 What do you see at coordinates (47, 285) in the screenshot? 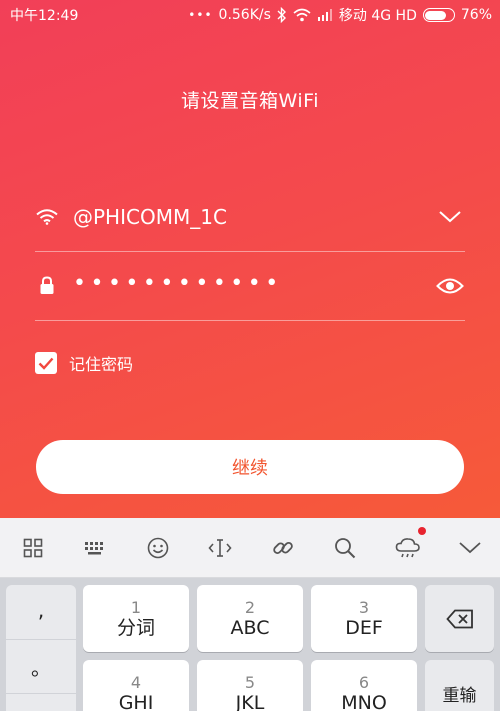
I see `lock-icon` at bounding box center [47, 285].